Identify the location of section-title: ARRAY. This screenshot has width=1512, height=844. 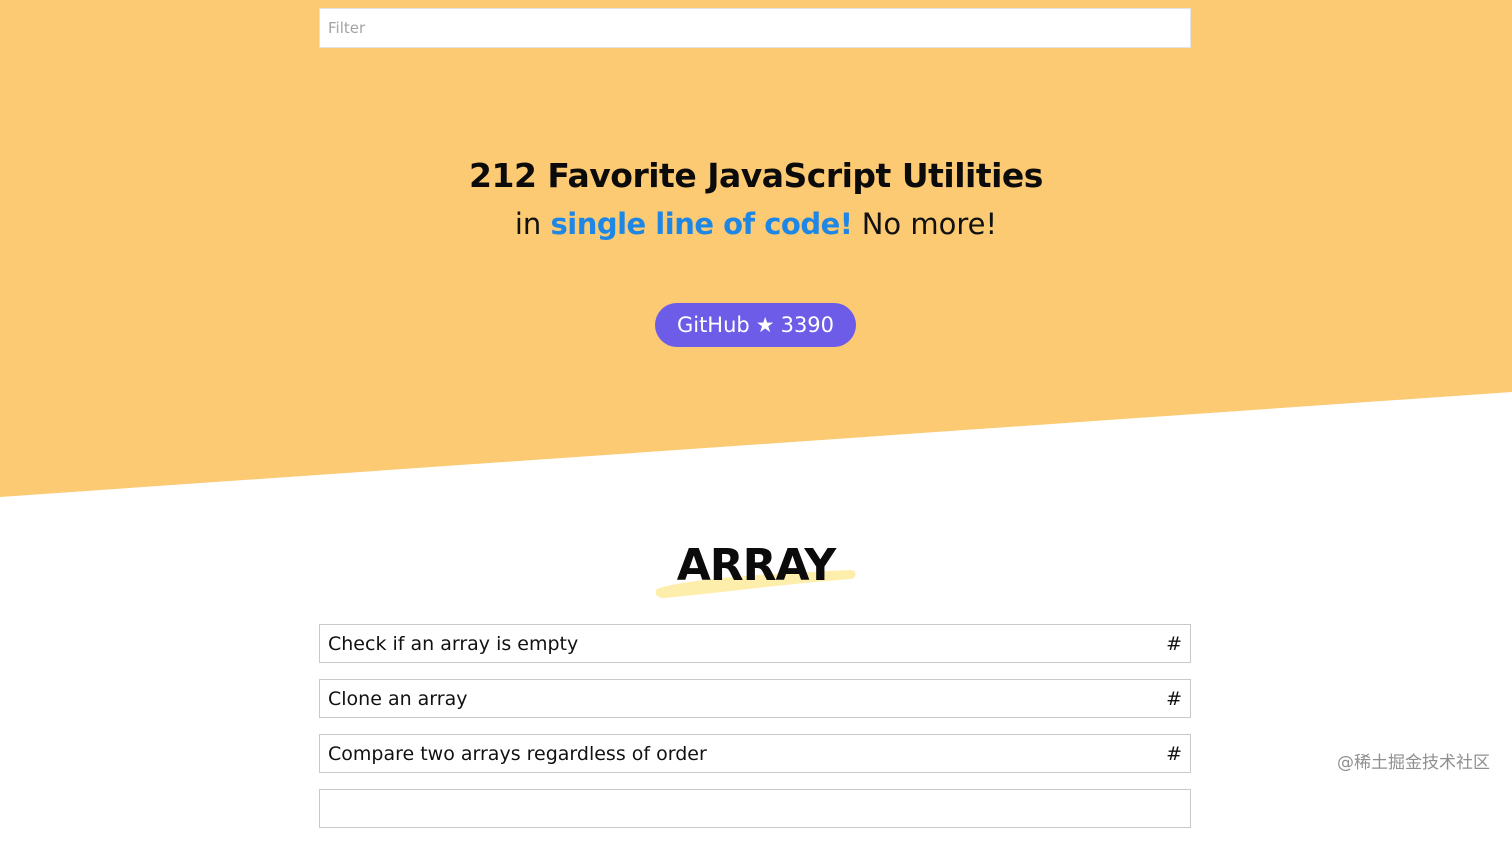
(756, 565).